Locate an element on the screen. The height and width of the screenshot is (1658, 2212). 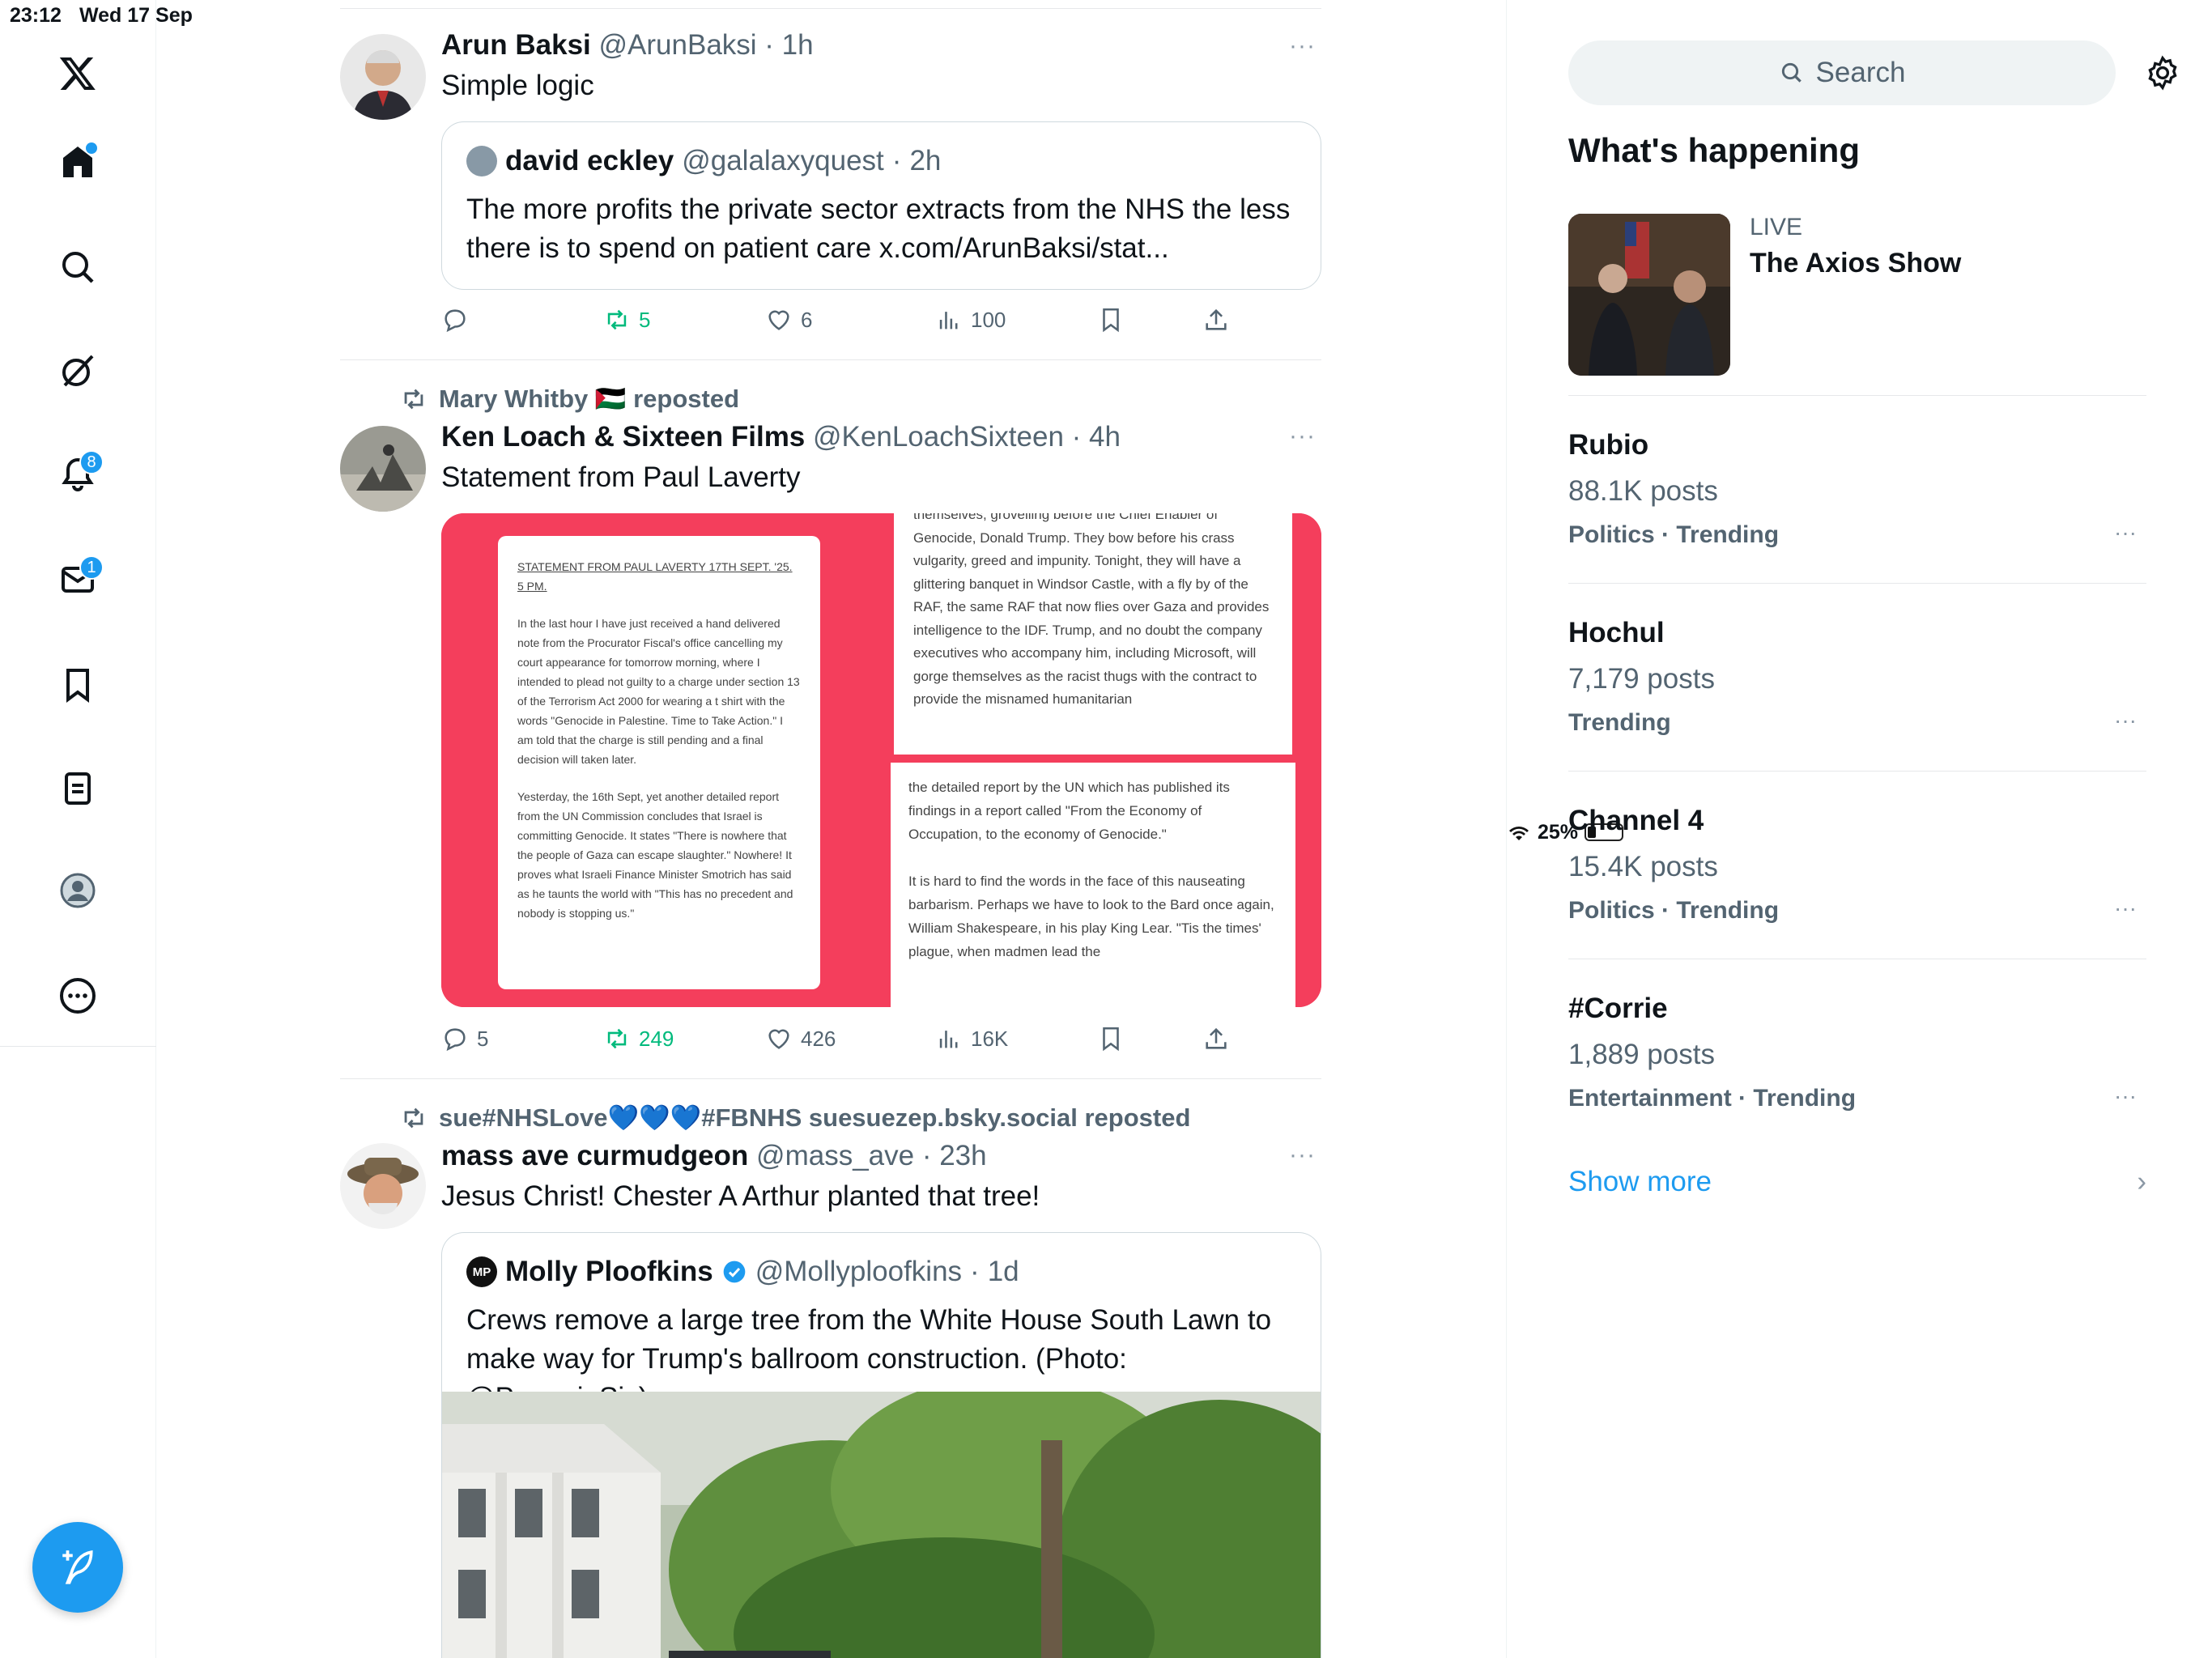
live-event: LIVE The Axios Show is located at coordinates (1857, 305).